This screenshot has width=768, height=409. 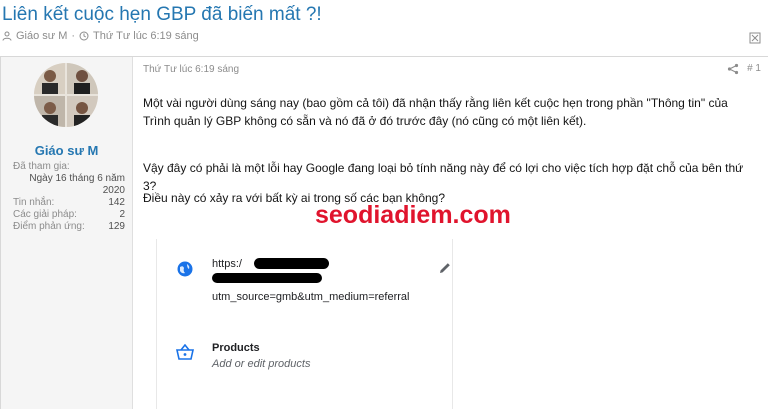 What do you see at coordinates (185, 352) in the screenshot?
I see `shopping-basket-icon` at bounding box center [185, 352].